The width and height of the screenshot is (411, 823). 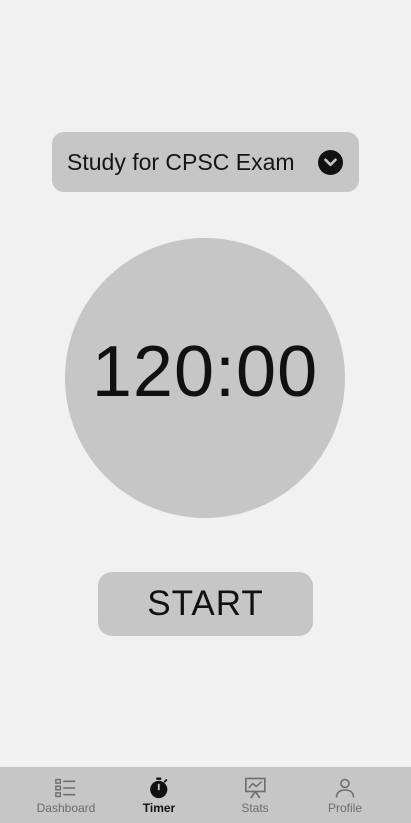 I want to click on timer-display: 120:00, so click(x=205, y=372).